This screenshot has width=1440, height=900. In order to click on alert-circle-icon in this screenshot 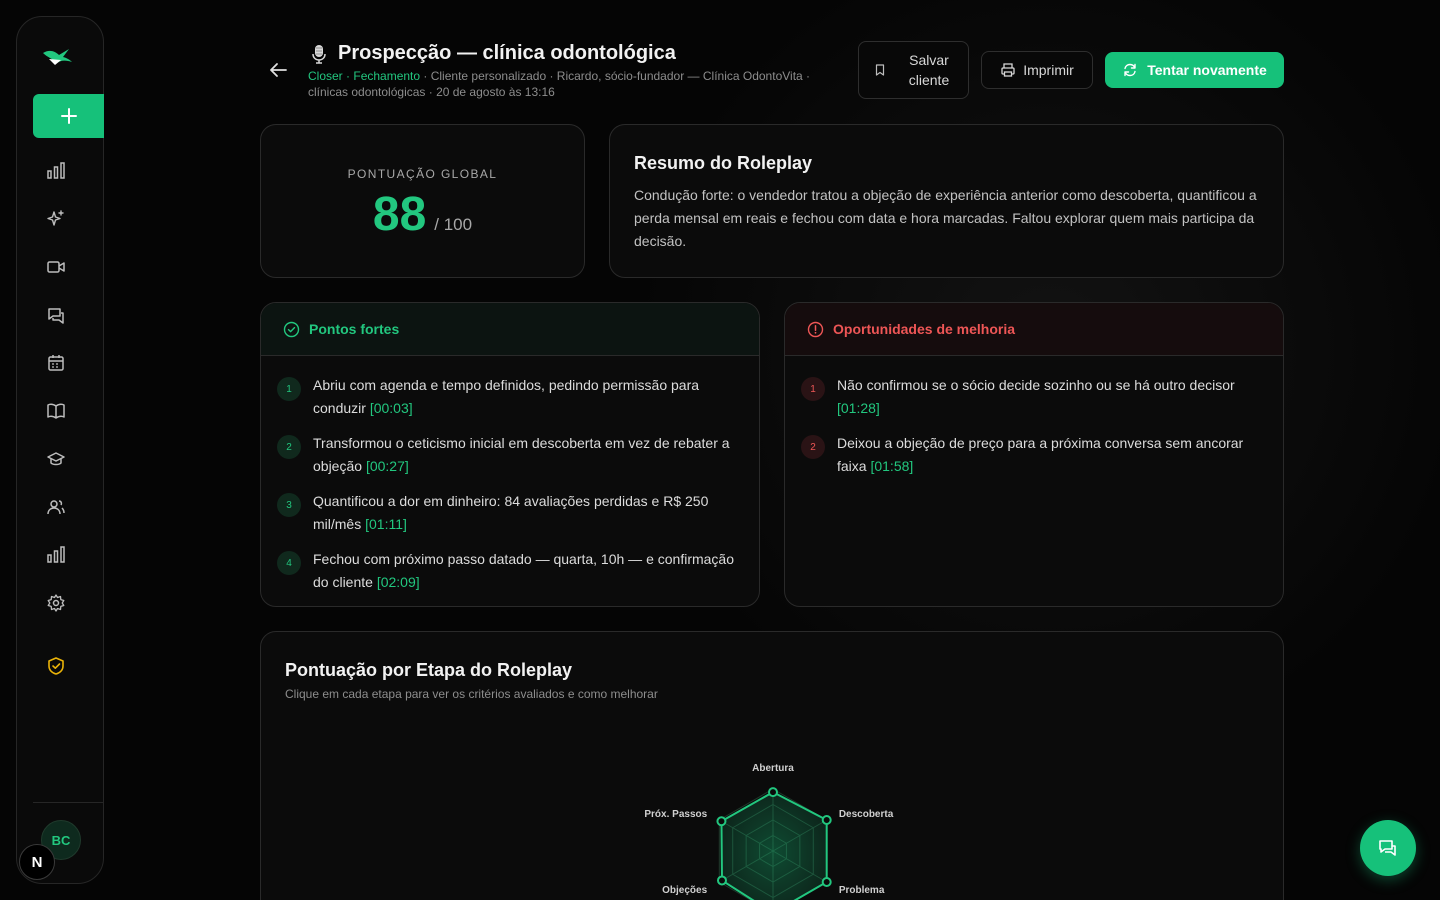, I will do `click(815, 329)`.